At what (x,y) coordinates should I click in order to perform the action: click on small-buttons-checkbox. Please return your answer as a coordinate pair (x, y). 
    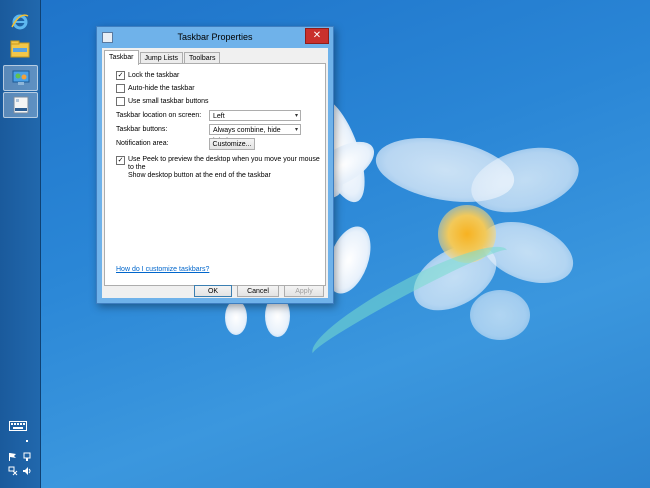
    Looking at the image, I should click on (120, 101).